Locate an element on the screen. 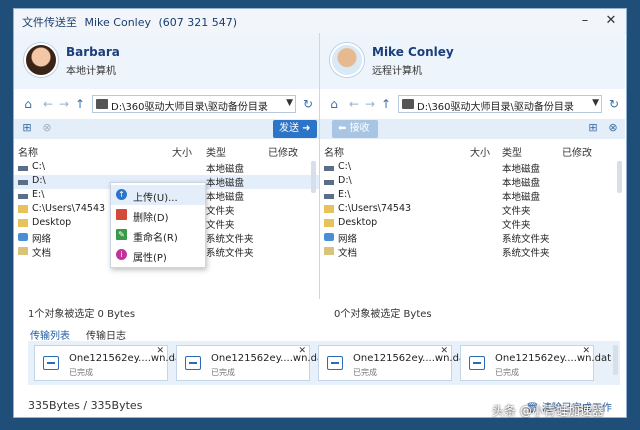 This screenshot has width=640, height=430. send-button: 发送 ➜ is located at coordinates (295, 129).